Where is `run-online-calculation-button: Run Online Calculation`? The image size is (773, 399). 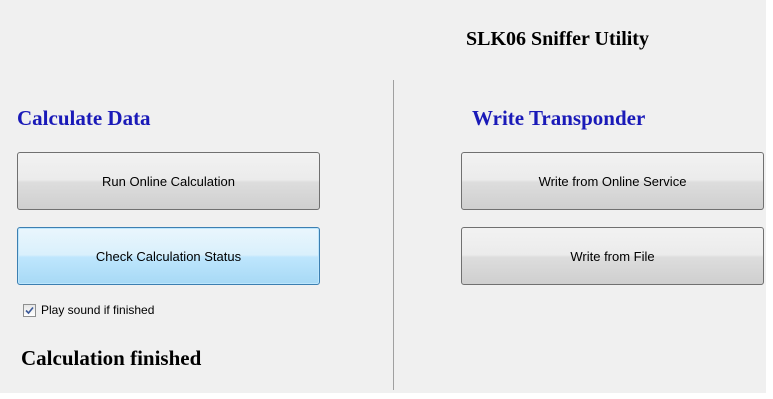 run-online-calculation-button: Run Online Calculation is located at coordinates (168, 181).